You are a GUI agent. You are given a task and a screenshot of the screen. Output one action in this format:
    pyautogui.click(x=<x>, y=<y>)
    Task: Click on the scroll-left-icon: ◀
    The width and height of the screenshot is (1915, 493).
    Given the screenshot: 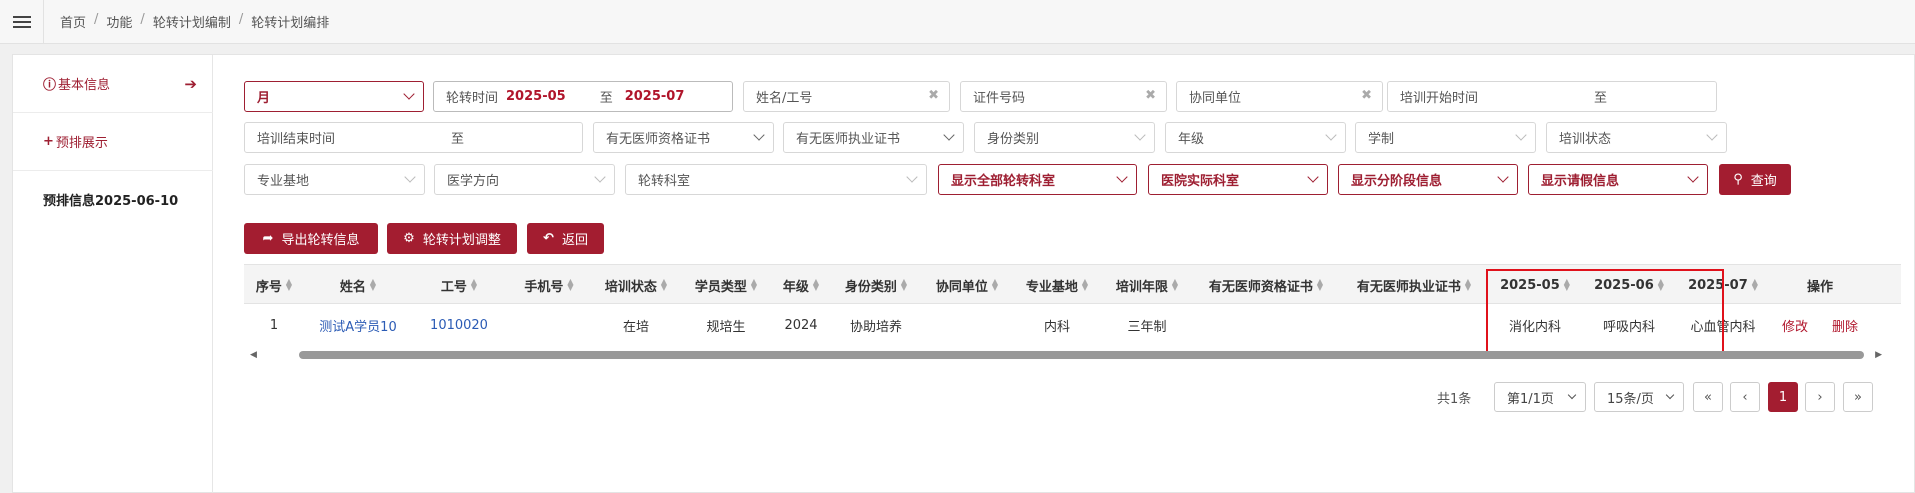 What is the action you would take?
    pyautogui.click(x=253, y=355)
    